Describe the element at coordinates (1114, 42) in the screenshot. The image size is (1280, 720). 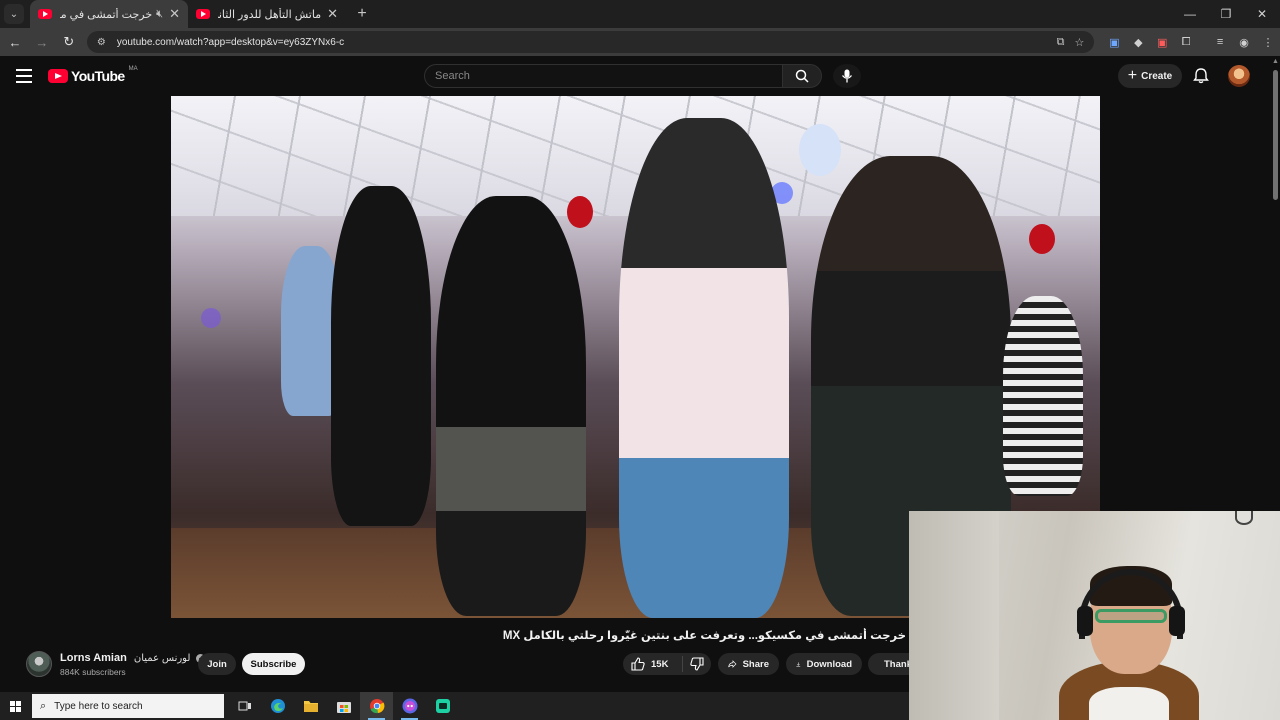
I see `translate-extension-icon: ▣` at that location.